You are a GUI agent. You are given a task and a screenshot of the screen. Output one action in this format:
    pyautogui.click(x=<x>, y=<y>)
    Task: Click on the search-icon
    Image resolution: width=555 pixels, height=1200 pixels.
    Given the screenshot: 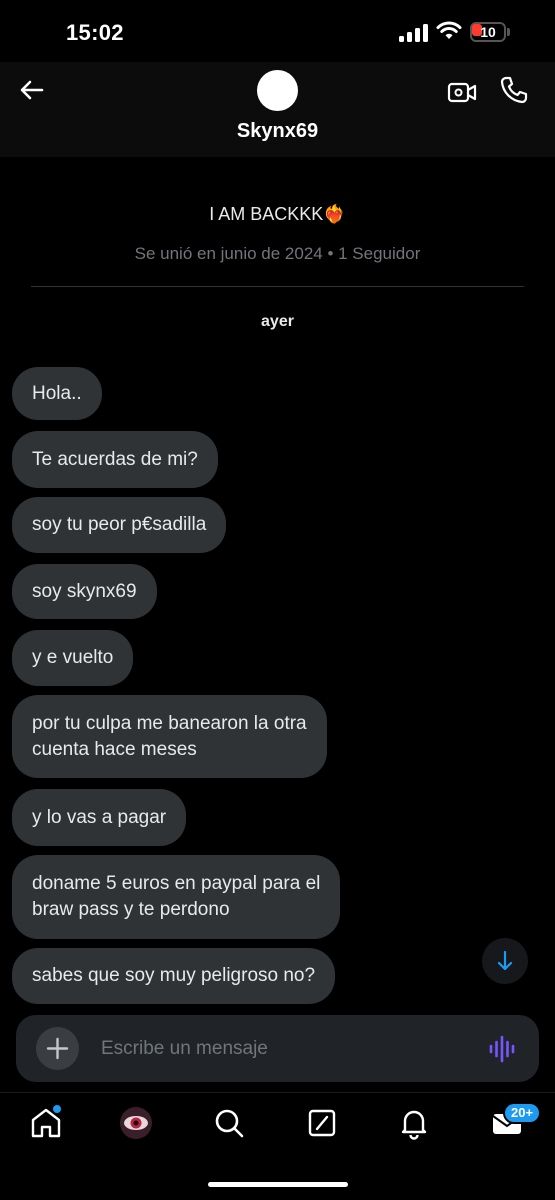 What is the action you would take?
    pyautogui.click(x=229, y=1123)
    